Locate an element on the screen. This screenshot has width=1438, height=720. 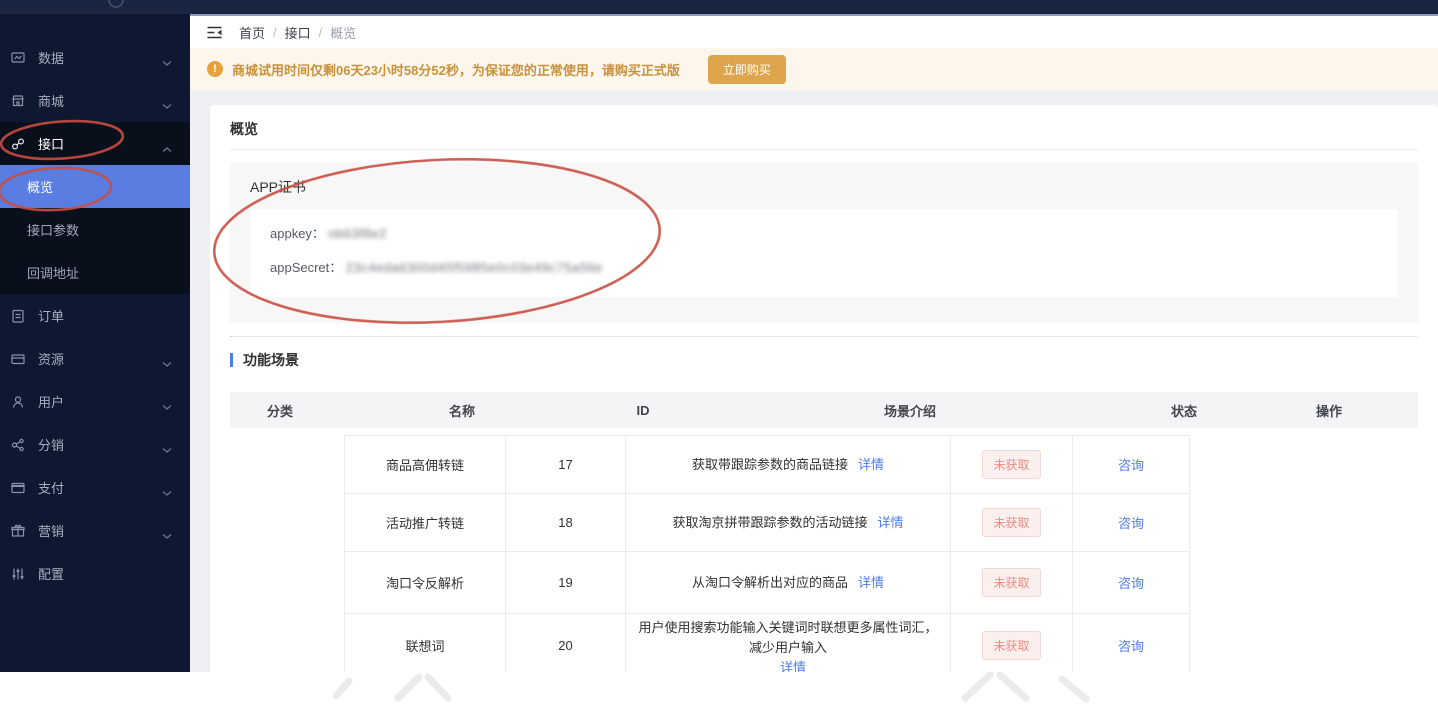
scene-desc-cell: 获取带跟踪参数的商品链接 详情 is located at coordinates (787, 464).